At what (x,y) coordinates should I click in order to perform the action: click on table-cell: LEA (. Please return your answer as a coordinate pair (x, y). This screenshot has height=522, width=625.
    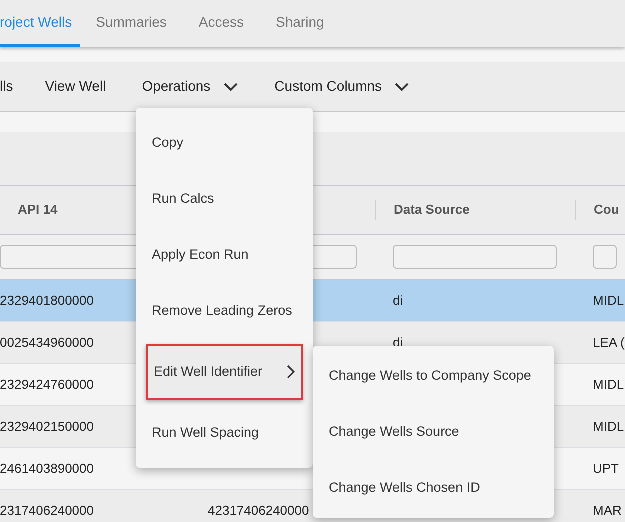
    Looking at the image, I should click on (609, 342).